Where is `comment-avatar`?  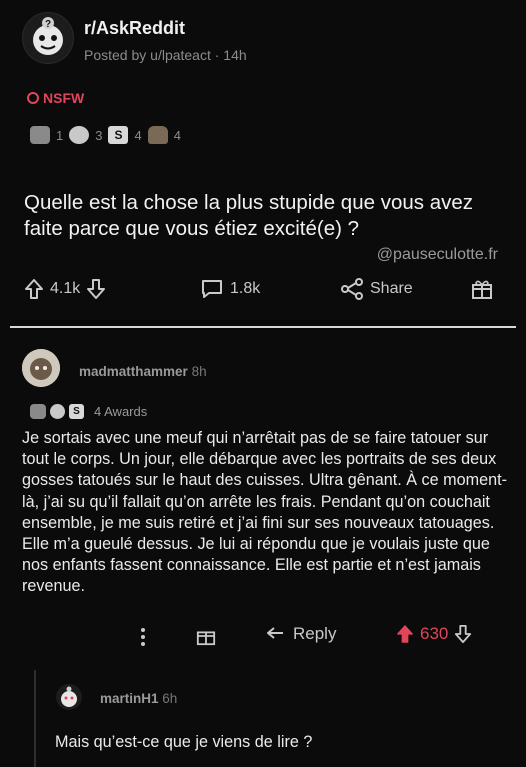 comment-avatar is located at coordinates (41, 368).